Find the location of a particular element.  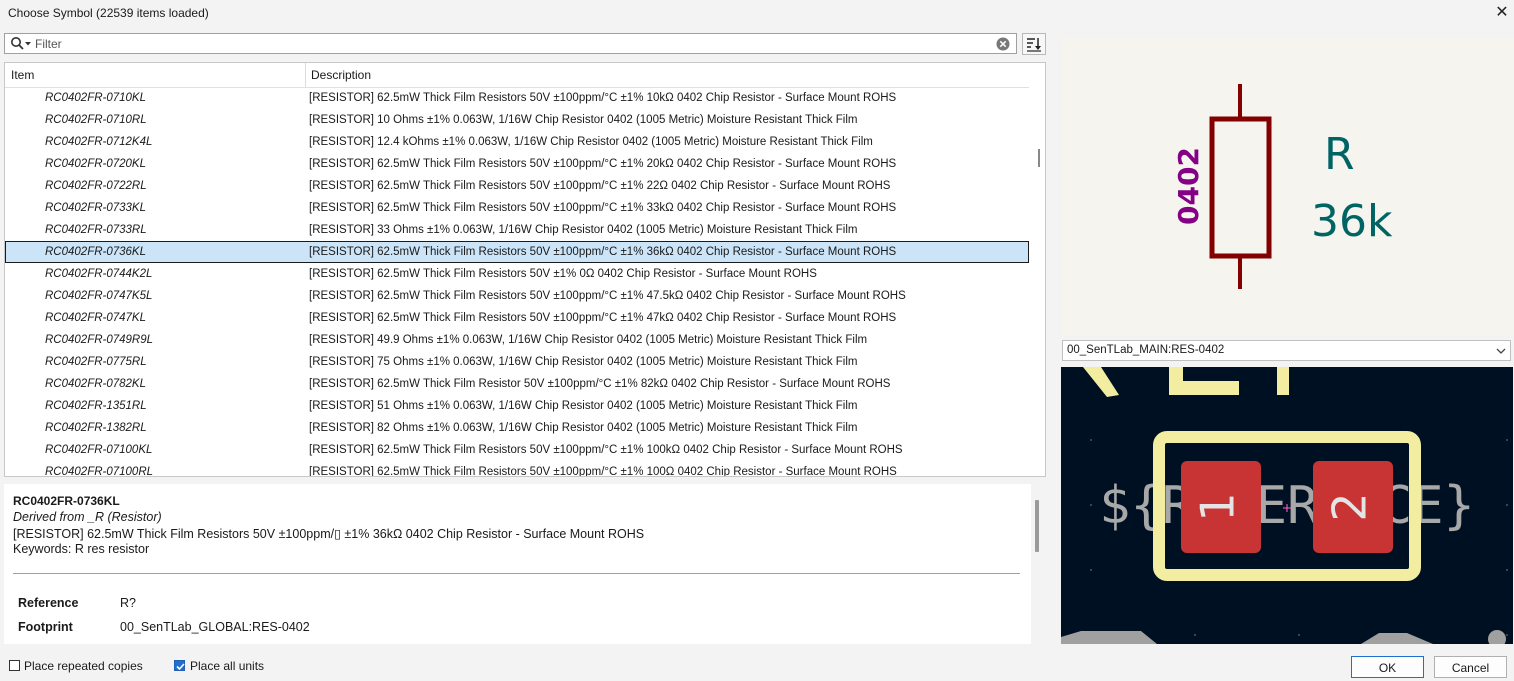

list-header: Item Description is located at coordinates (517, 75).